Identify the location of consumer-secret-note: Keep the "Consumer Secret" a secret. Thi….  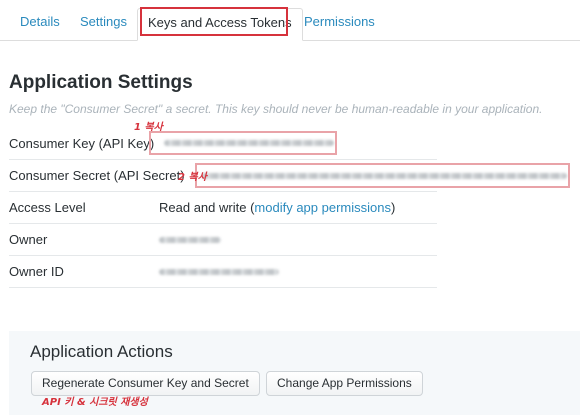
(276, 109).